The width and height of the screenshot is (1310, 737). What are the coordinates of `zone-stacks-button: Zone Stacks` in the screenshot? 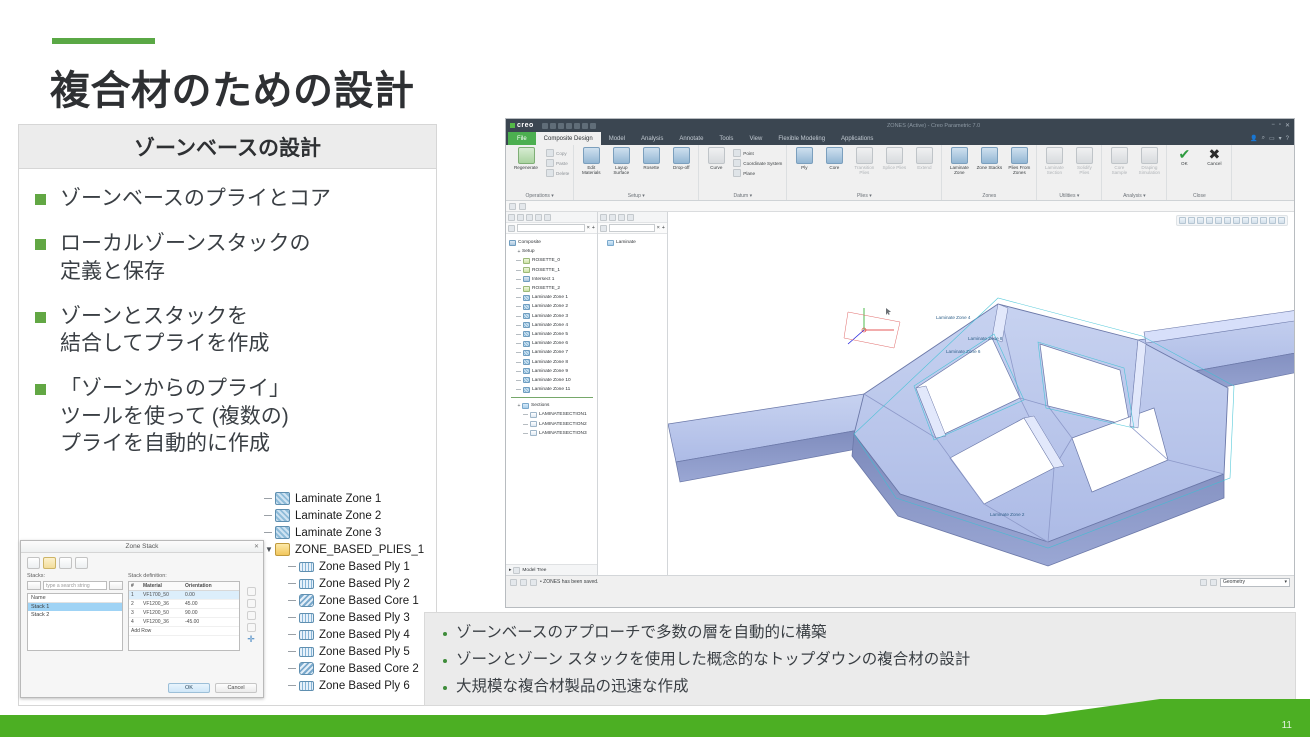 It's located at (989, 158).